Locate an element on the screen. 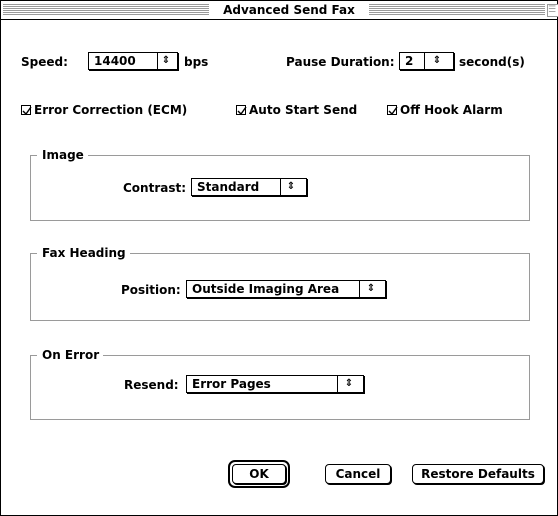 The height and width of the screenshot is (516, 558). contrast-label: Contrast: is located at coordinates (155, 188).